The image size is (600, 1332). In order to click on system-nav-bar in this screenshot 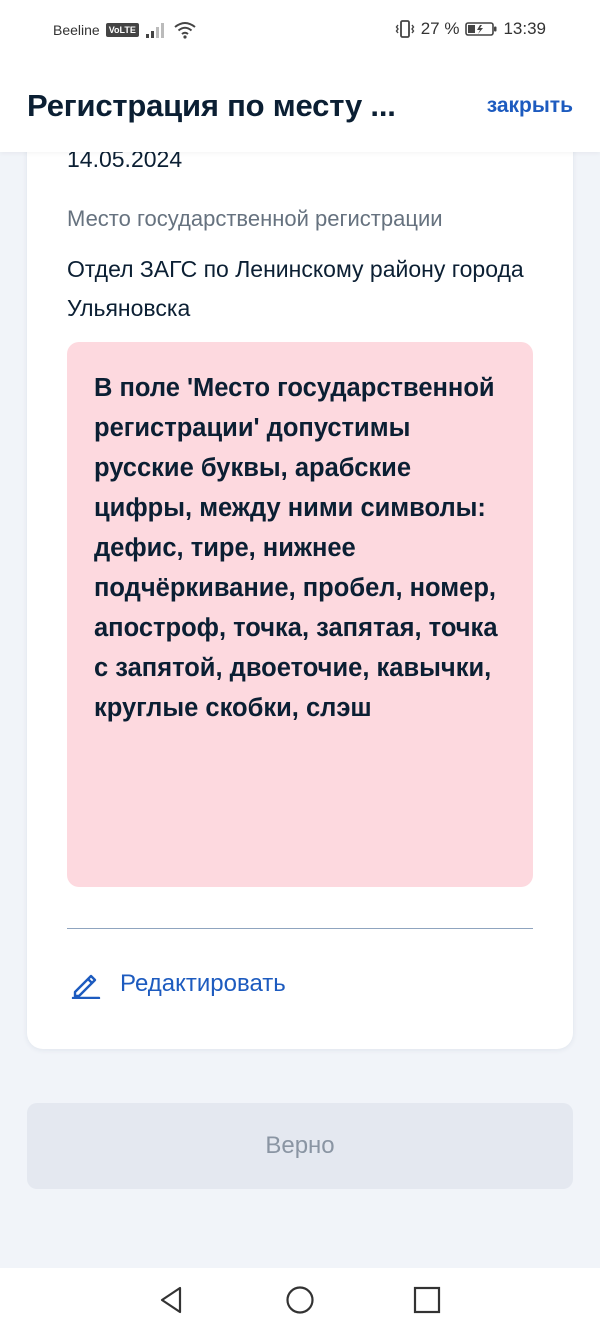, I will do `click(300, 1300)`.